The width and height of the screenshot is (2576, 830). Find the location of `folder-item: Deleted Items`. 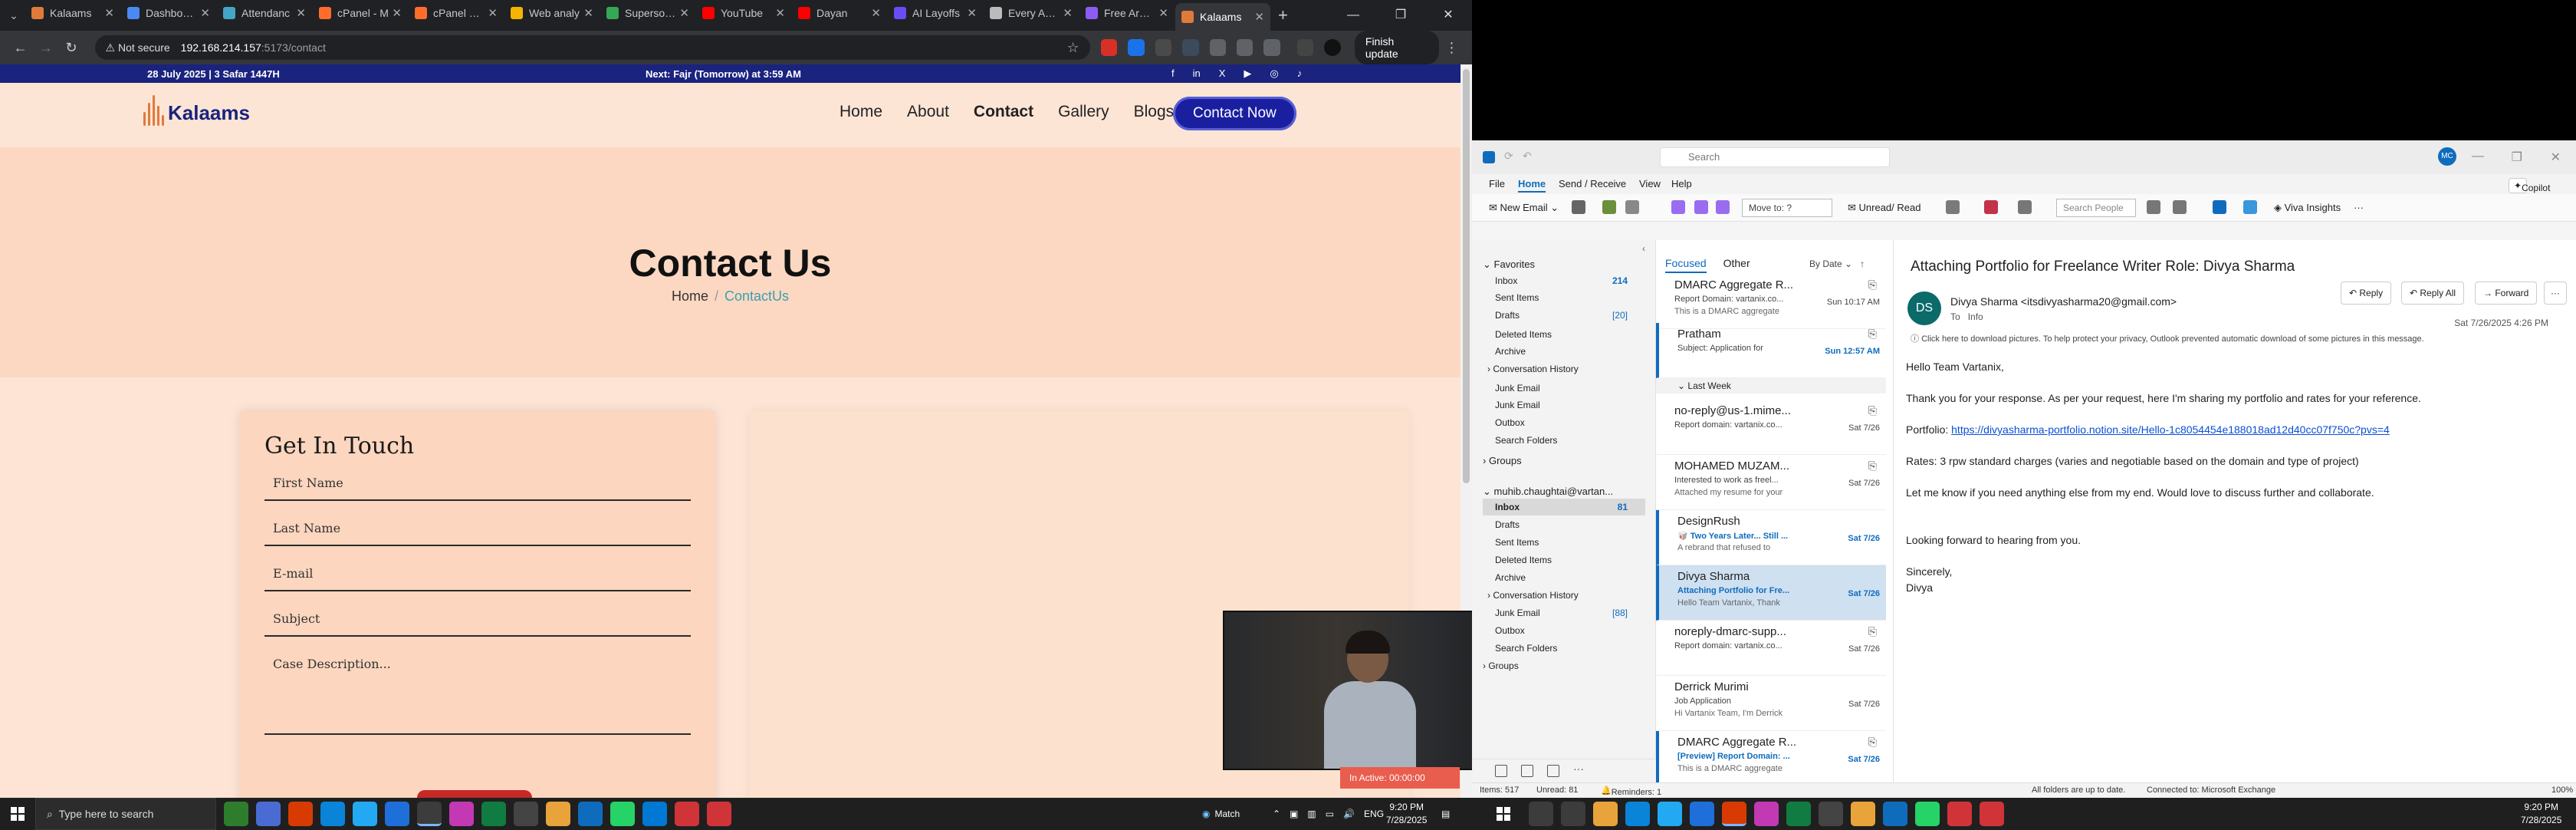

folder-item: Deleted Items is located at coordinates (1523, 560).